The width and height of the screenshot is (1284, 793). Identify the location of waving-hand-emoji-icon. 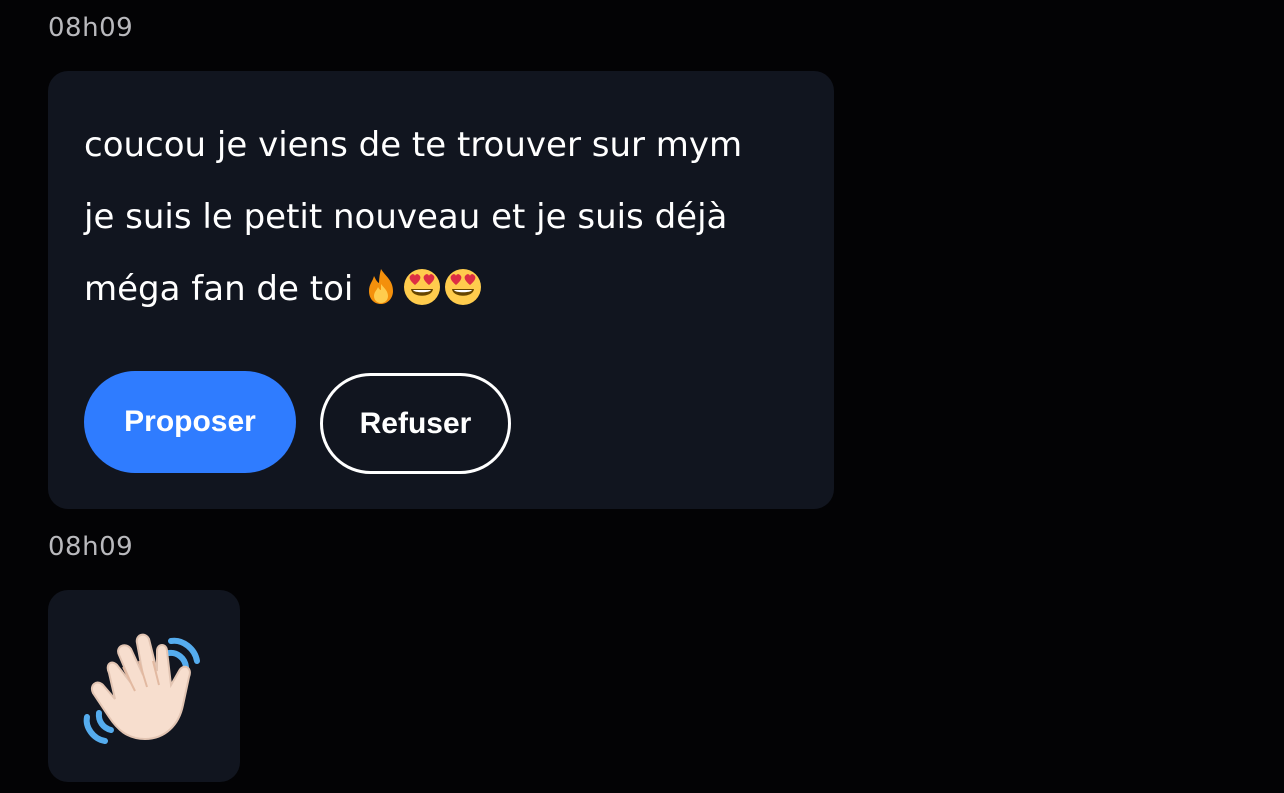
(141, 688).